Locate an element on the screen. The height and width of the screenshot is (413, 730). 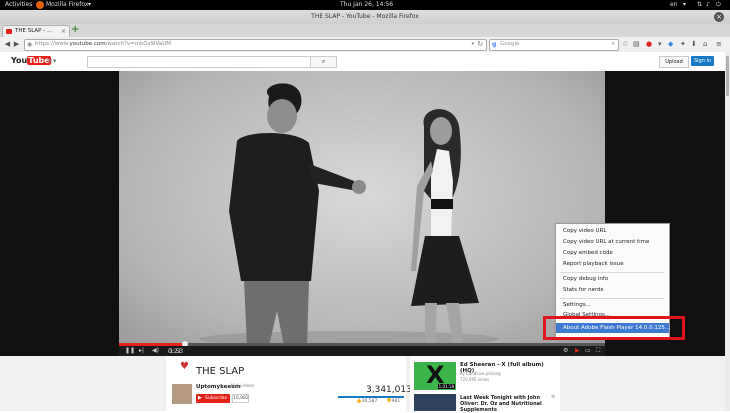
clock: Thu Jan 26, 14:56 is located at coordinates (366, 5).